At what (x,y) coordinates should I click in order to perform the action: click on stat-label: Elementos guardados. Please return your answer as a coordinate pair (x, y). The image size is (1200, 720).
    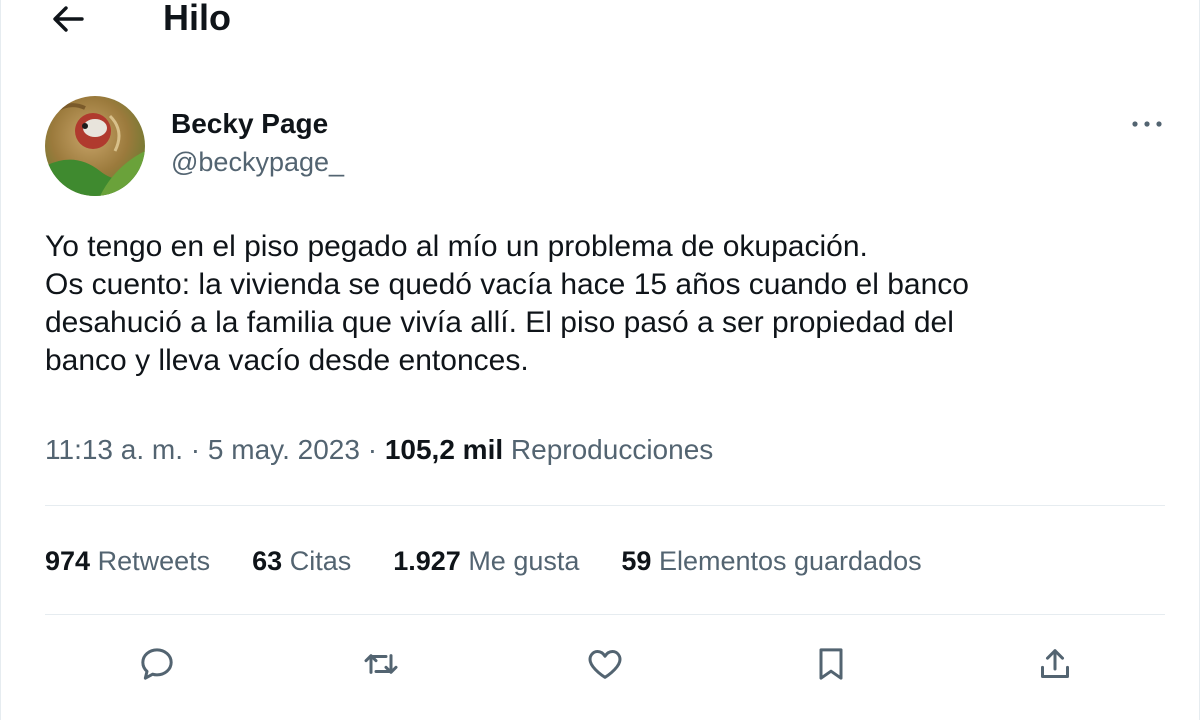
    Looking at the image, I should click on (790, 561).